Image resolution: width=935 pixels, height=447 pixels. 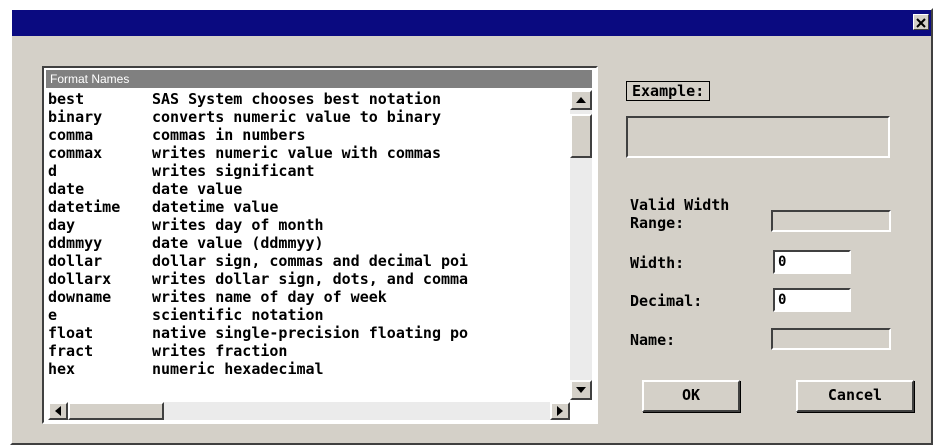 I want to click on vertical-scroll-thumb, so click(x=581, y=136).